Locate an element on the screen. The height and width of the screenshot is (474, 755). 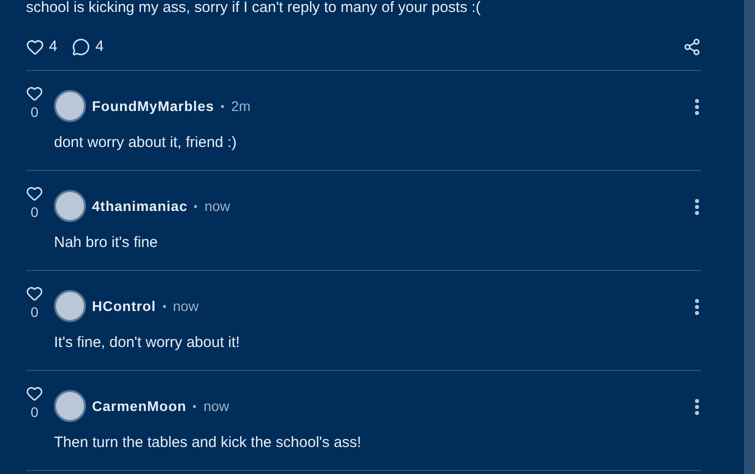
like-button: 4 is located at coordinates (42, 47).